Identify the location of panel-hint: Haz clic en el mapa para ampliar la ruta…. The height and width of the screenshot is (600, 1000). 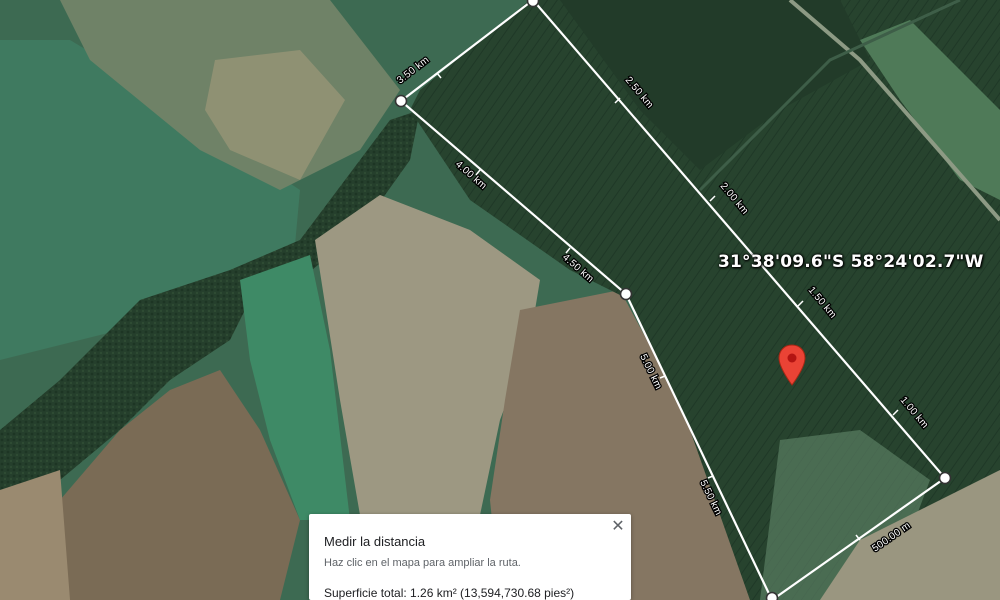
(422, 563).